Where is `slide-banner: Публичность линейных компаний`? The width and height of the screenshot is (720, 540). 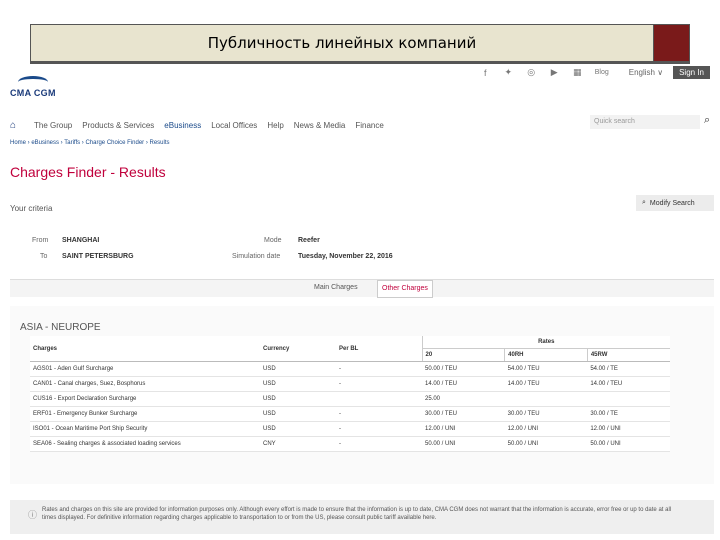 slide-banner: Публичность линейных компаний is located at coordinates (360, 44).